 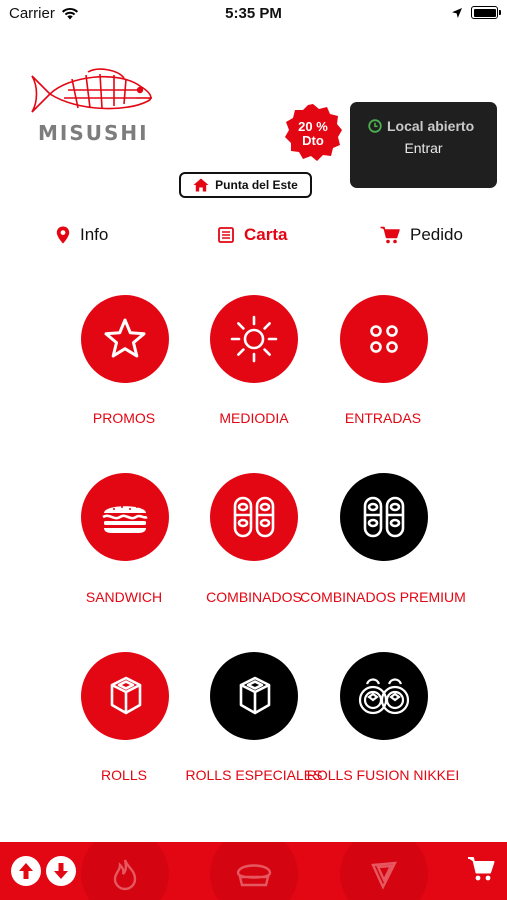 I want to click on category-rolls-fusion-nikkei, so click(x=384, y=696).